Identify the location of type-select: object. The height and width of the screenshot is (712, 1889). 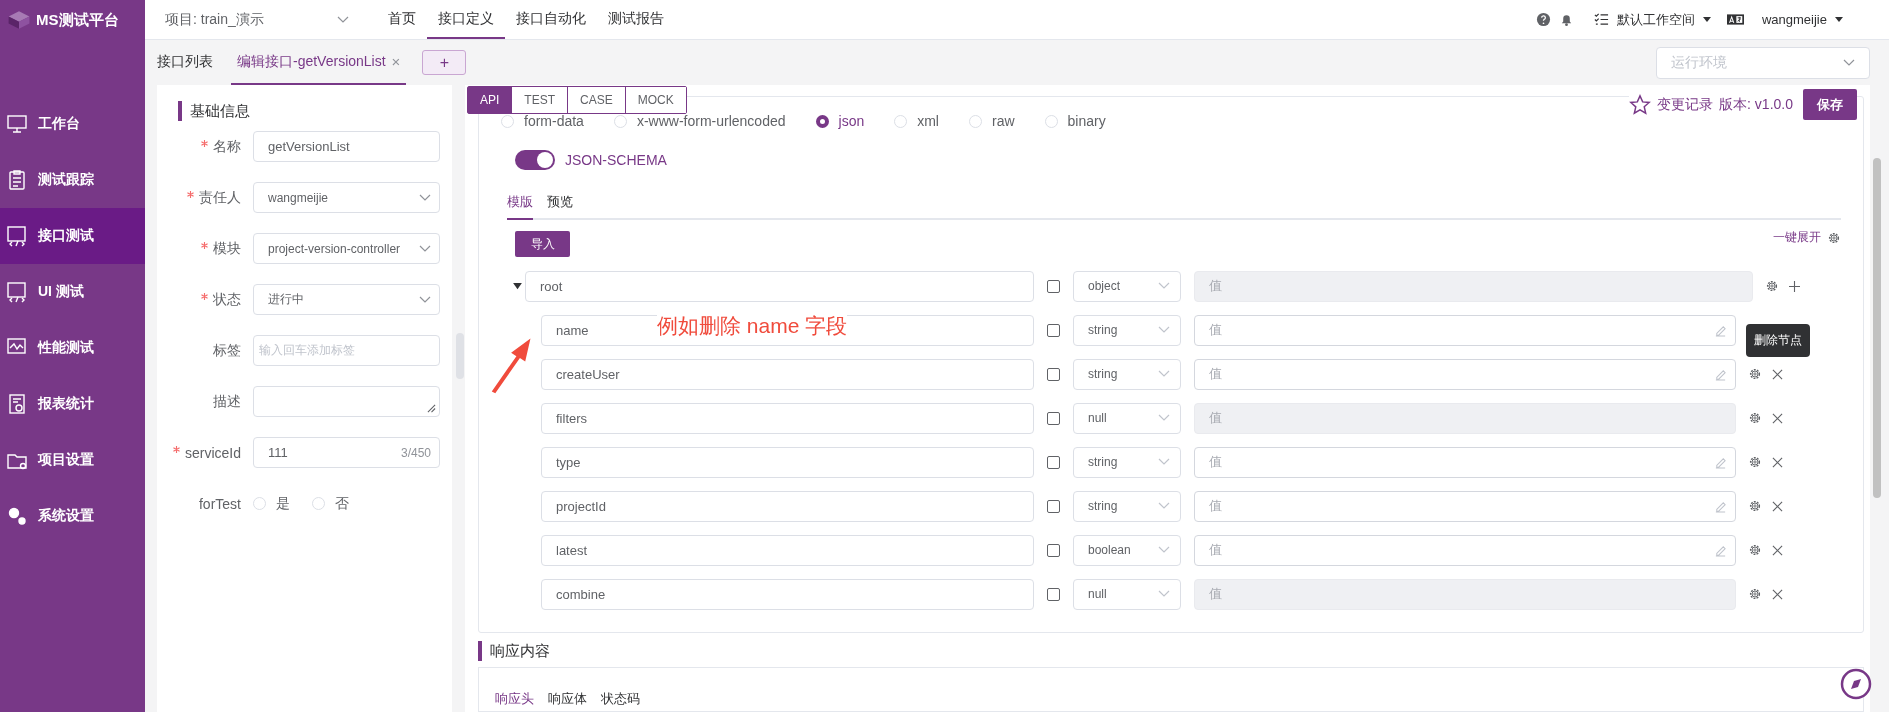
(1127, 286).